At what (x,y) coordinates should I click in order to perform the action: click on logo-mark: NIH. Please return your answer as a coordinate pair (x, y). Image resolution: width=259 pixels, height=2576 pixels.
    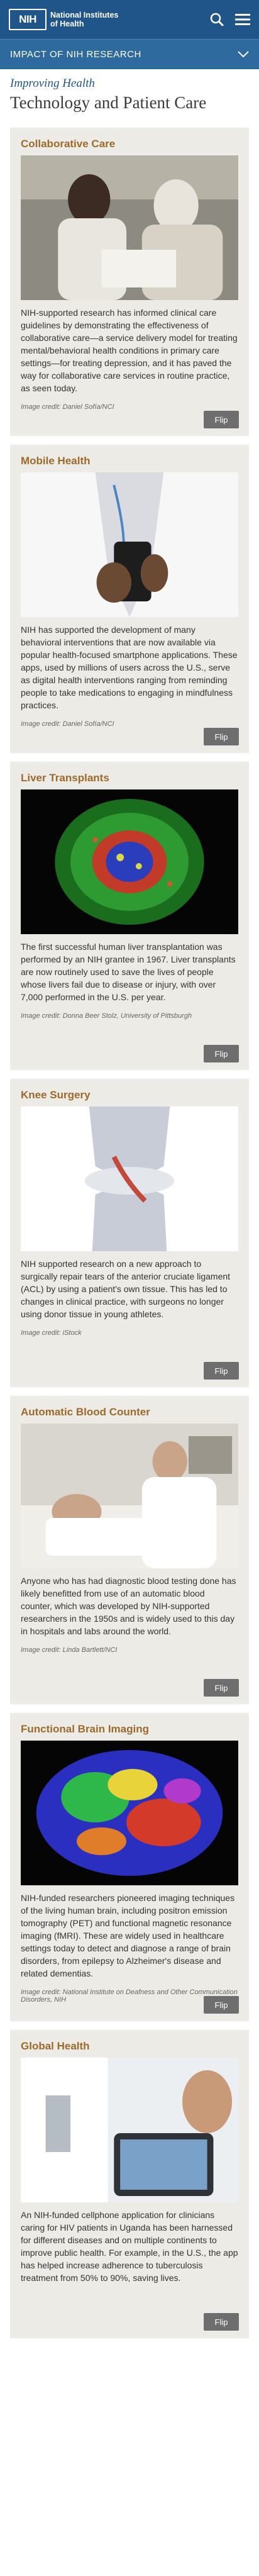
    Looking at the image, I should click on (28, 19).